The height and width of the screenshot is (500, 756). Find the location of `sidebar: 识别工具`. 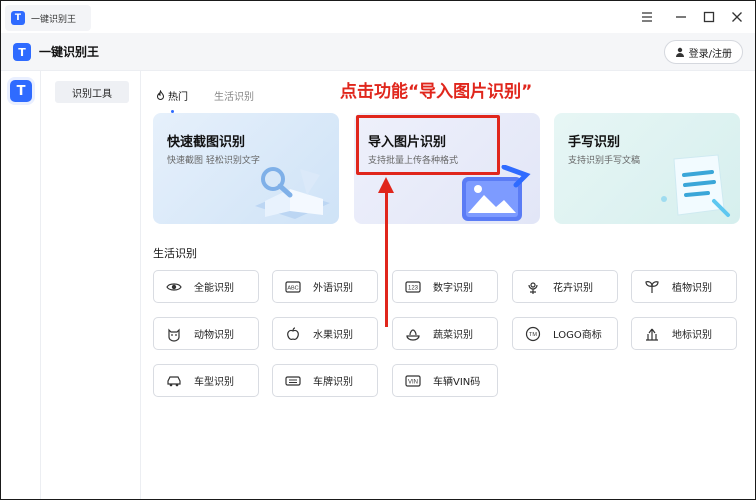

sidebar: 识别工具 is located at coordinates (91, 285).